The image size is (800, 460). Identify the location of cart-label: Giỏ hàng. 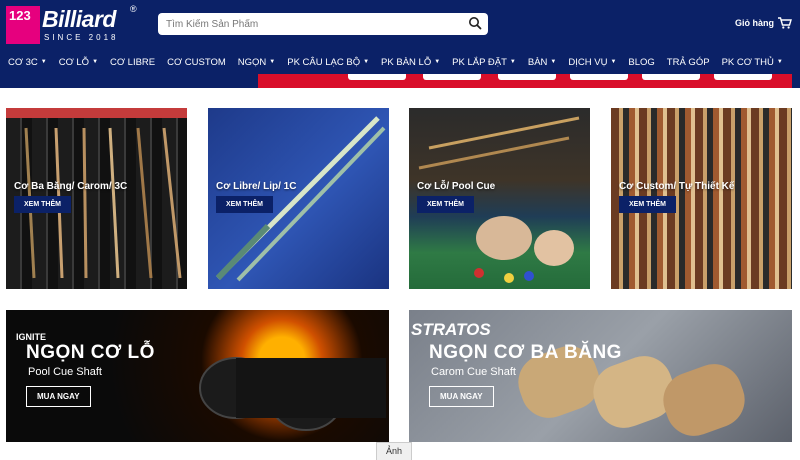
(754, 23).